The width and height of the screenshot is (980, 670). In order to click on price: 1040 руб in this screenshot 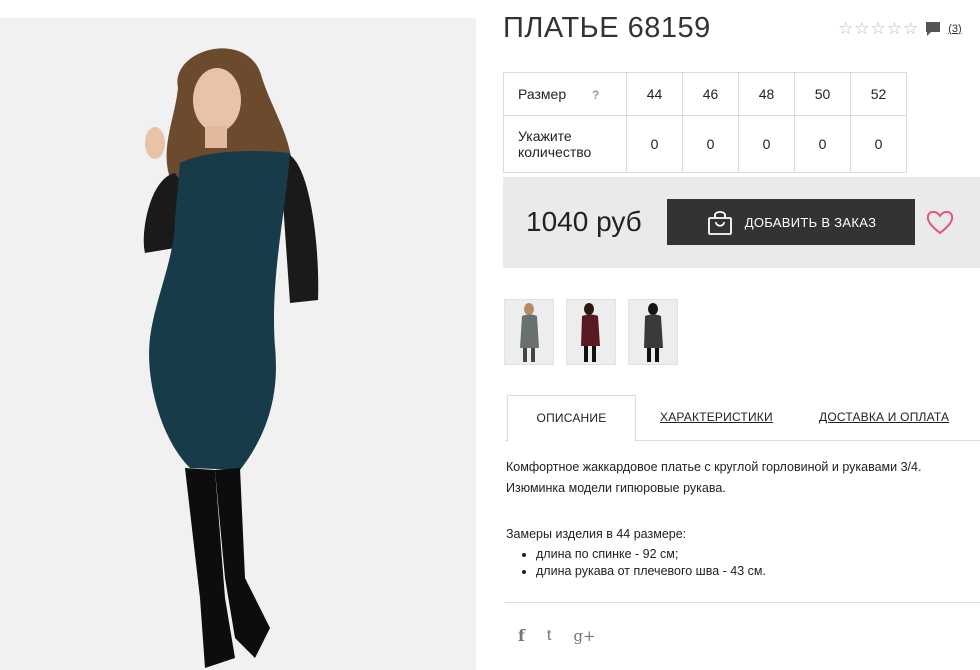, I will do `click(584, 221)`.